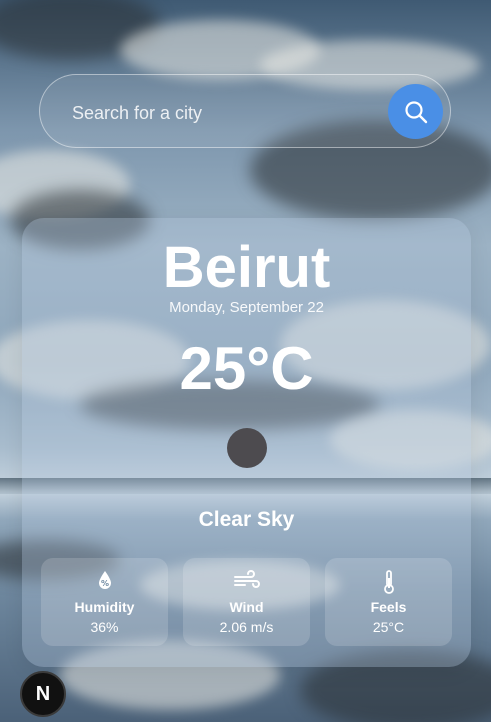 The image size is (491, 722). What do you see at coordinates (246, 267) in the screenshot?
I see `city-name: Beirut` at bounding box center [246, 267].